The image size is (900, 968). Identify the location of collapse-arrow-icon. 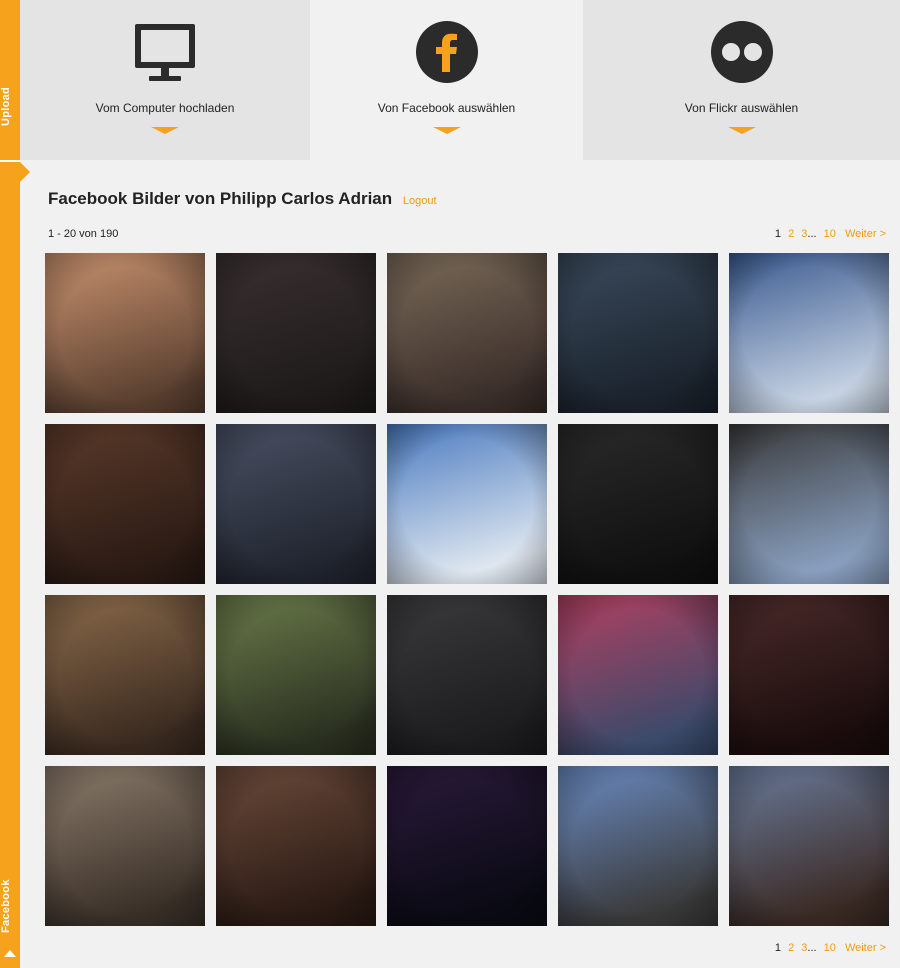
(10, 953).